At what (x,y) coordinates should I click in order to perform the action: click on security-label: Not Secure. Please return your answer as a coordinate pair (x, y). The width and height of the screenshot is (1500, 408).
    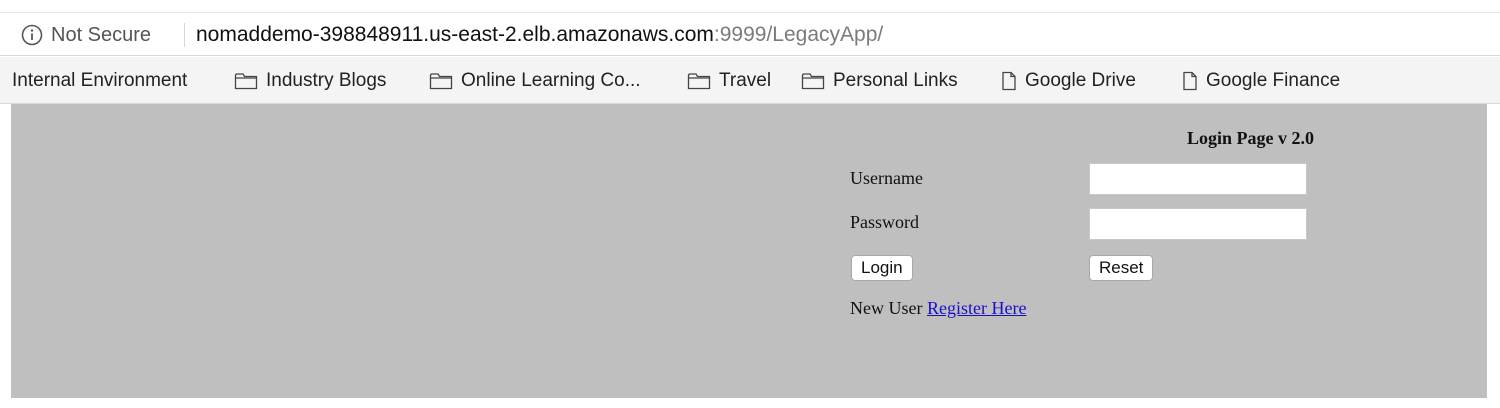
    Looking at the image, I should click on (101, 34).